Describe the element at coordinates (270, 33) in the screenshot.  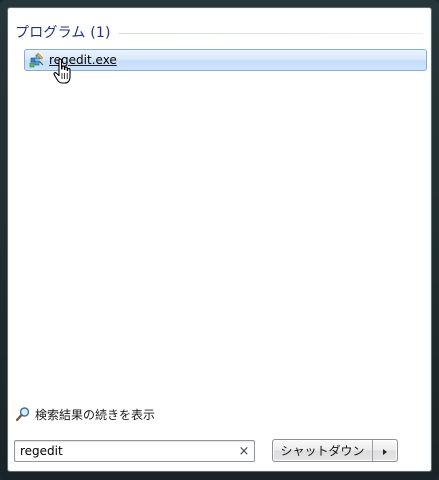
I see `header-divider` at that location.